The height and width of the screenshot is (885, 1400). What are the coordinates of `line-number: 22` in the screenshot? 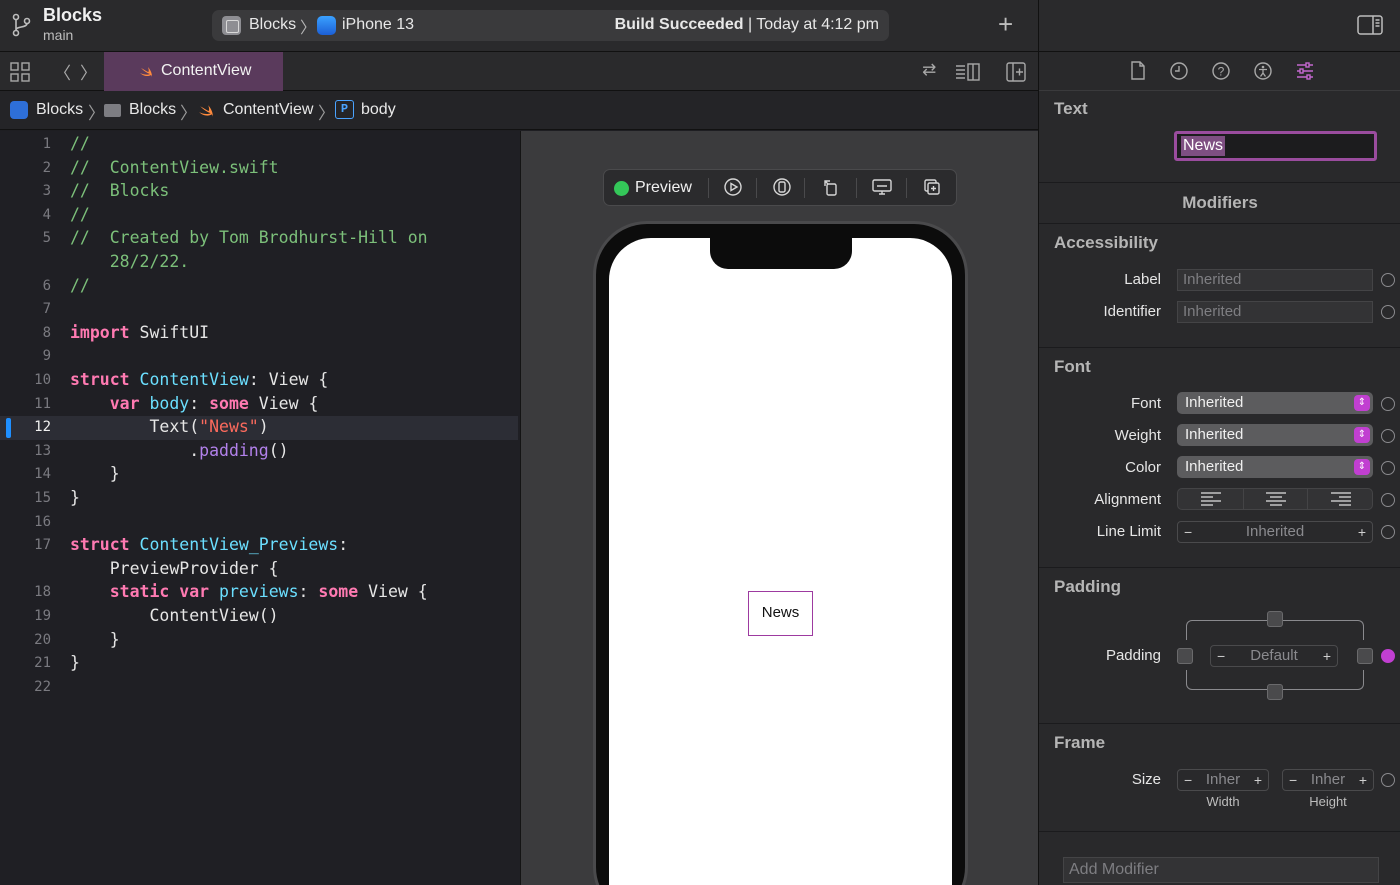 It's located at (25, 687).